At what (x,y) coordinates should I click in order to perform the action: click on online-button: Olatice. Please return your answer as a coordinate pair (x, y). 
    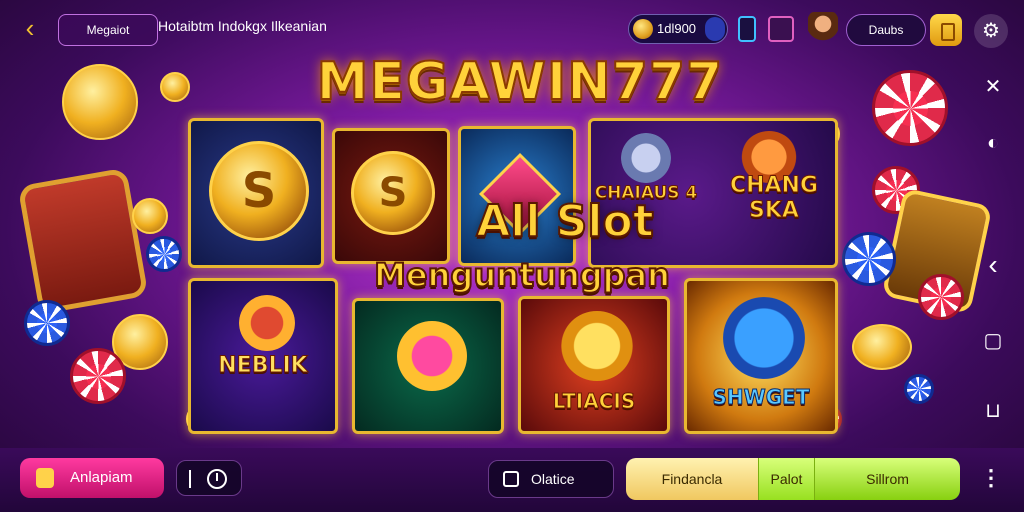
    Looking at the image, I should click on (551, 479).